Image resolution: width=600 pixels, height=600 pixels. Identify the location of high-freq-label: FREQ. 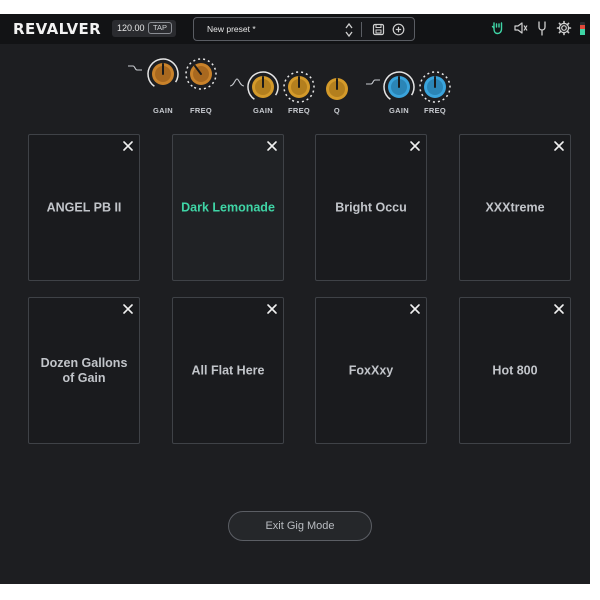
(435, 110).